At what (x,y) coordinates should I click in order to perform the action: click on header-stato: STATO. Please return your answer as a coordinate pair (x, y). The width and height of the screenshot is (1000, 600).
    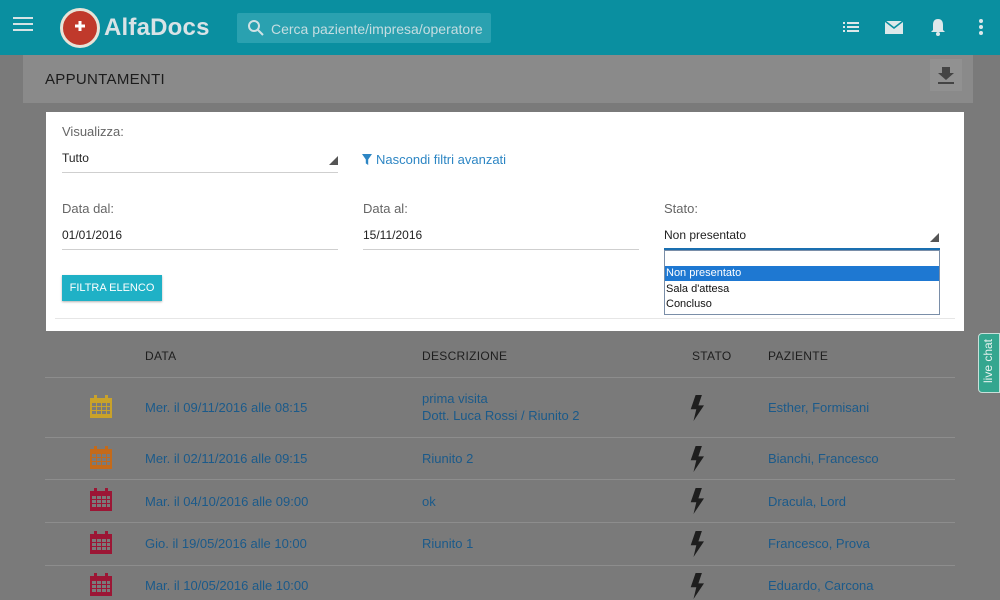
    Looking at the image, I should click on (712, 356).